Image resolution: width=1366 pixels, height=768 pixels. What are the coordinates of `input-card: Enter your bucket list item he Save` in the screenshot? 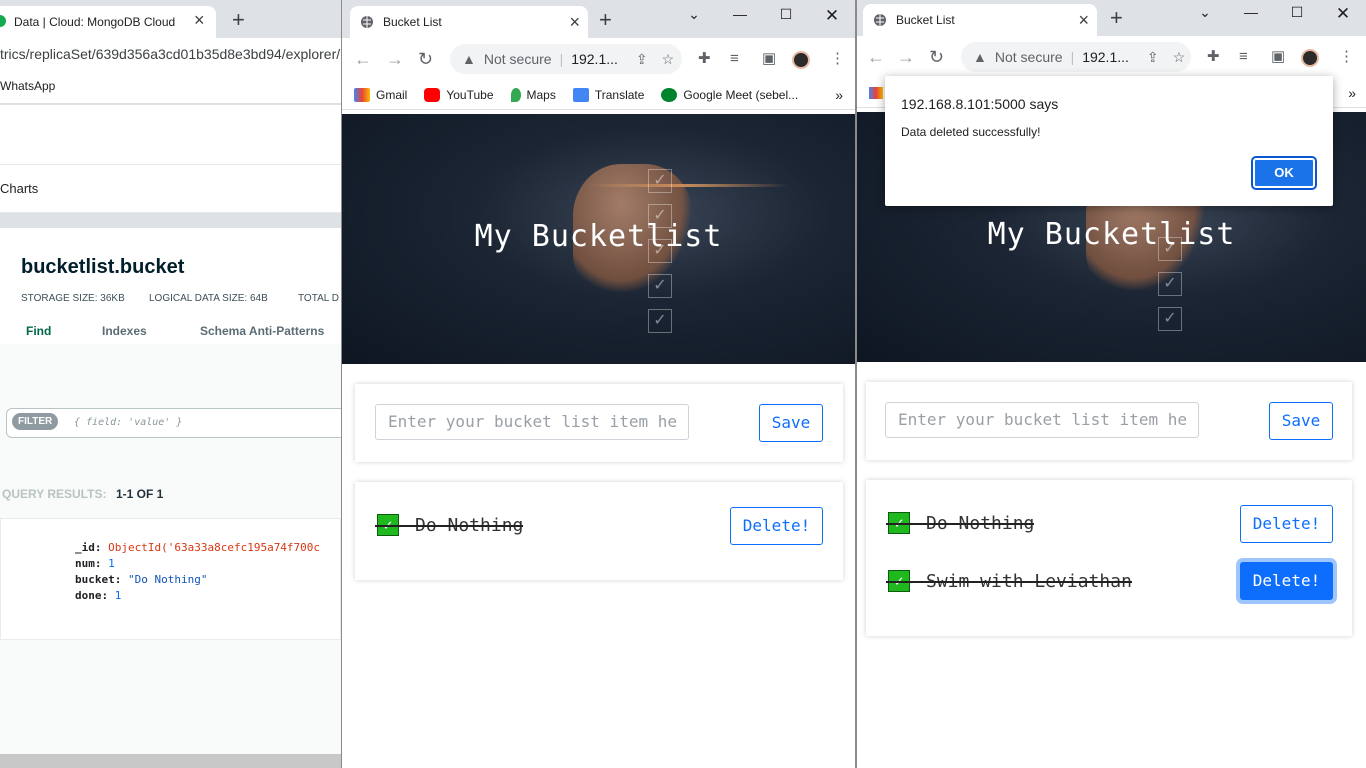 It's located at (1109, 421).